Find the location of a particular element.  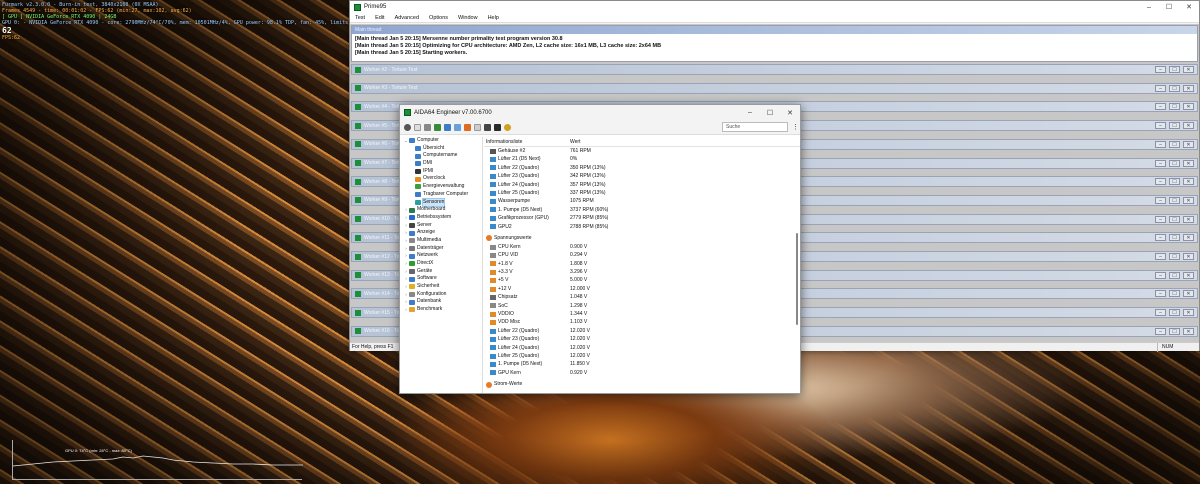

worker-window: Worker #2 - Torture Test – ☐ ✕ is located at coordinates (774, 69).